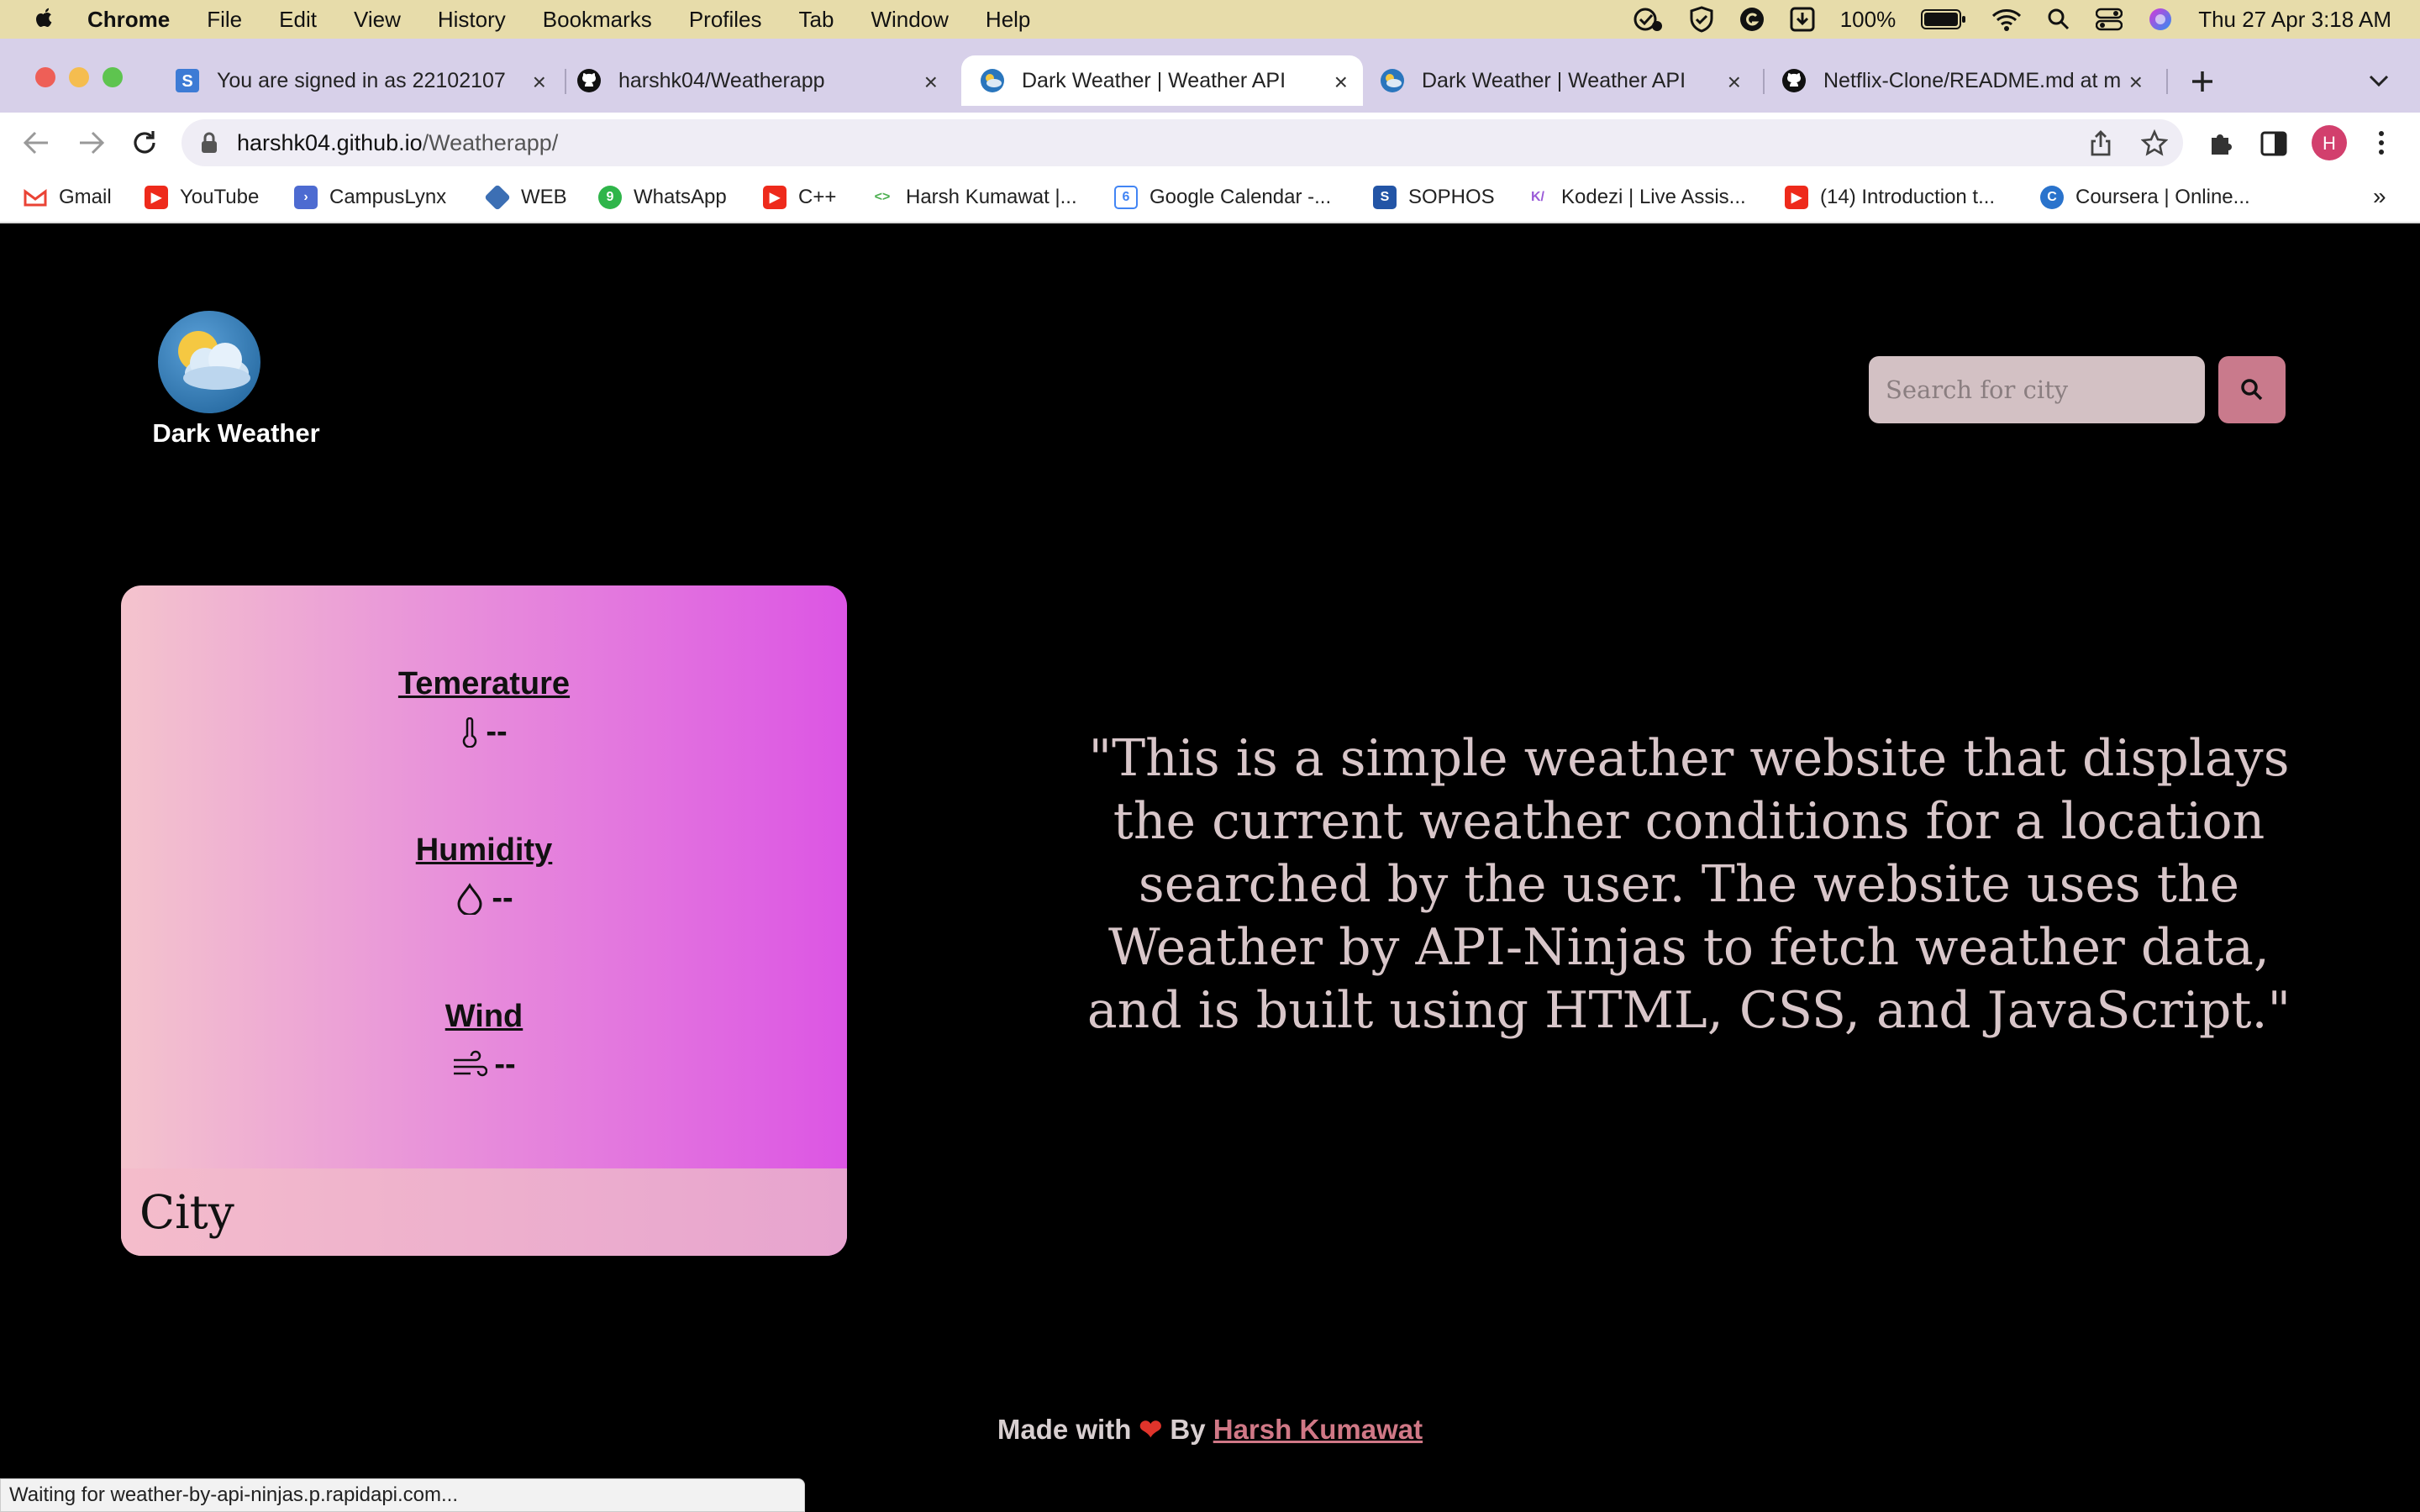 This screenshot has height=1512, width=2420. Describe the element at coordinates (2381, 142) in the screenshot. I see `more-menu-icon` at that location.